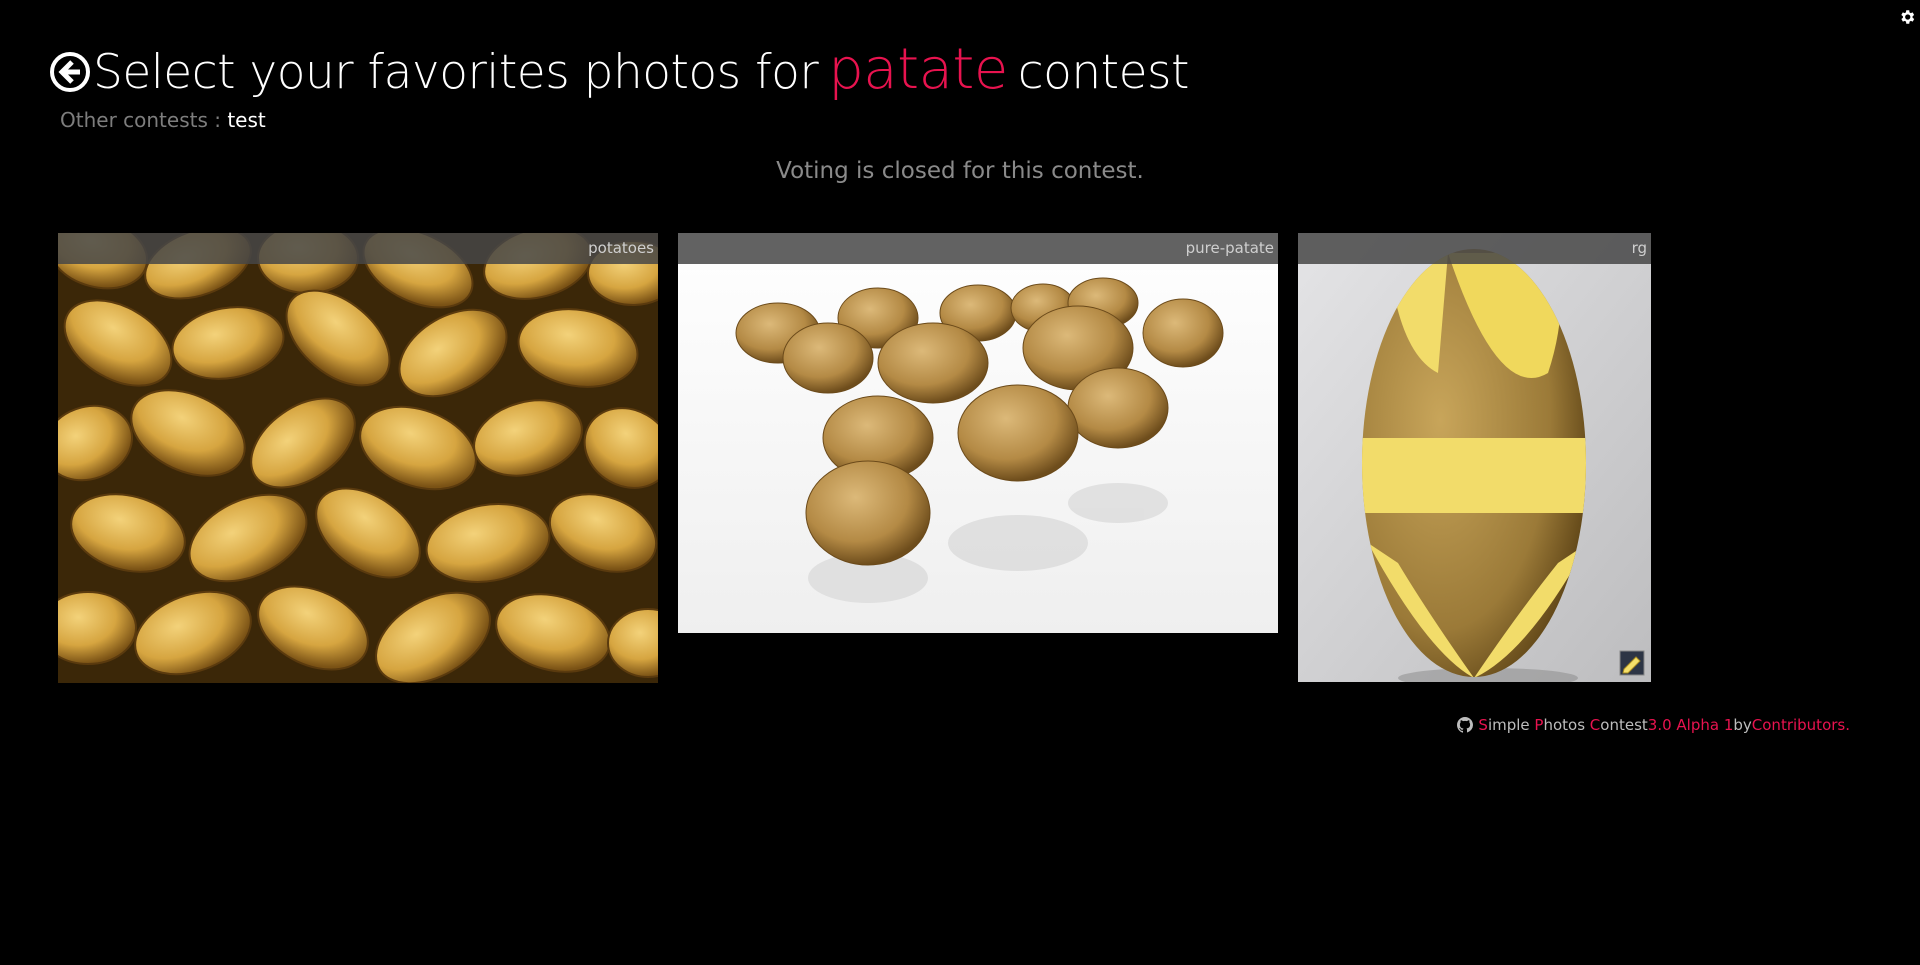 The image size is (1920, 965). Describe the element at coordinates (140, 120) in the screenshot. I see `other-contests-label: Other contests :` at that location.